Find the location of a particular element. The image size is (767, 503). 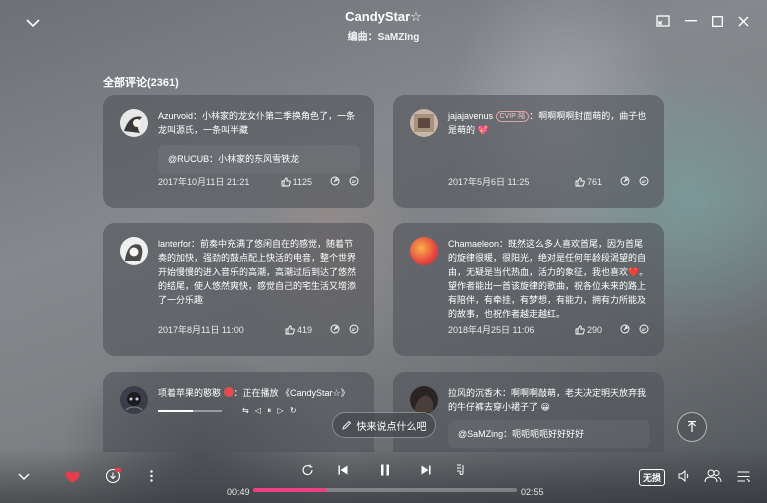

like-button: 419 is located at coordinates (298, 330).